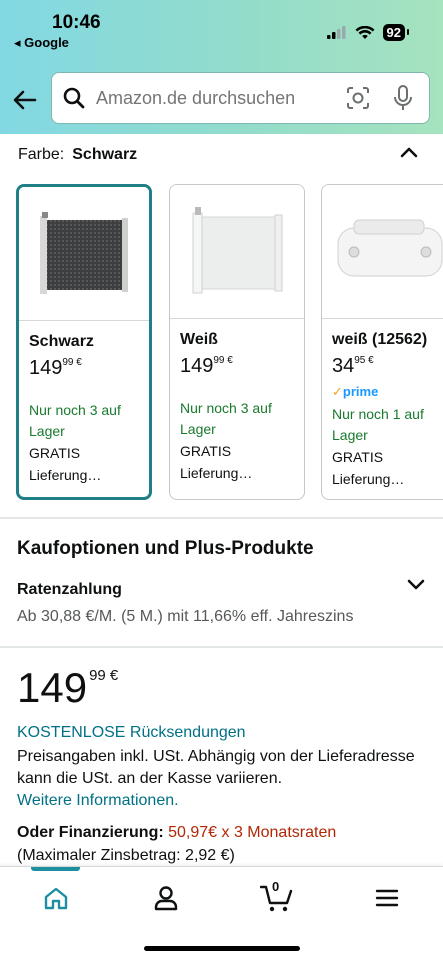 This screenshot has height=960, width=443. Describe the element at coordinates (277, 896) in the screenshot. I see `nav-cart: 0` at that location.